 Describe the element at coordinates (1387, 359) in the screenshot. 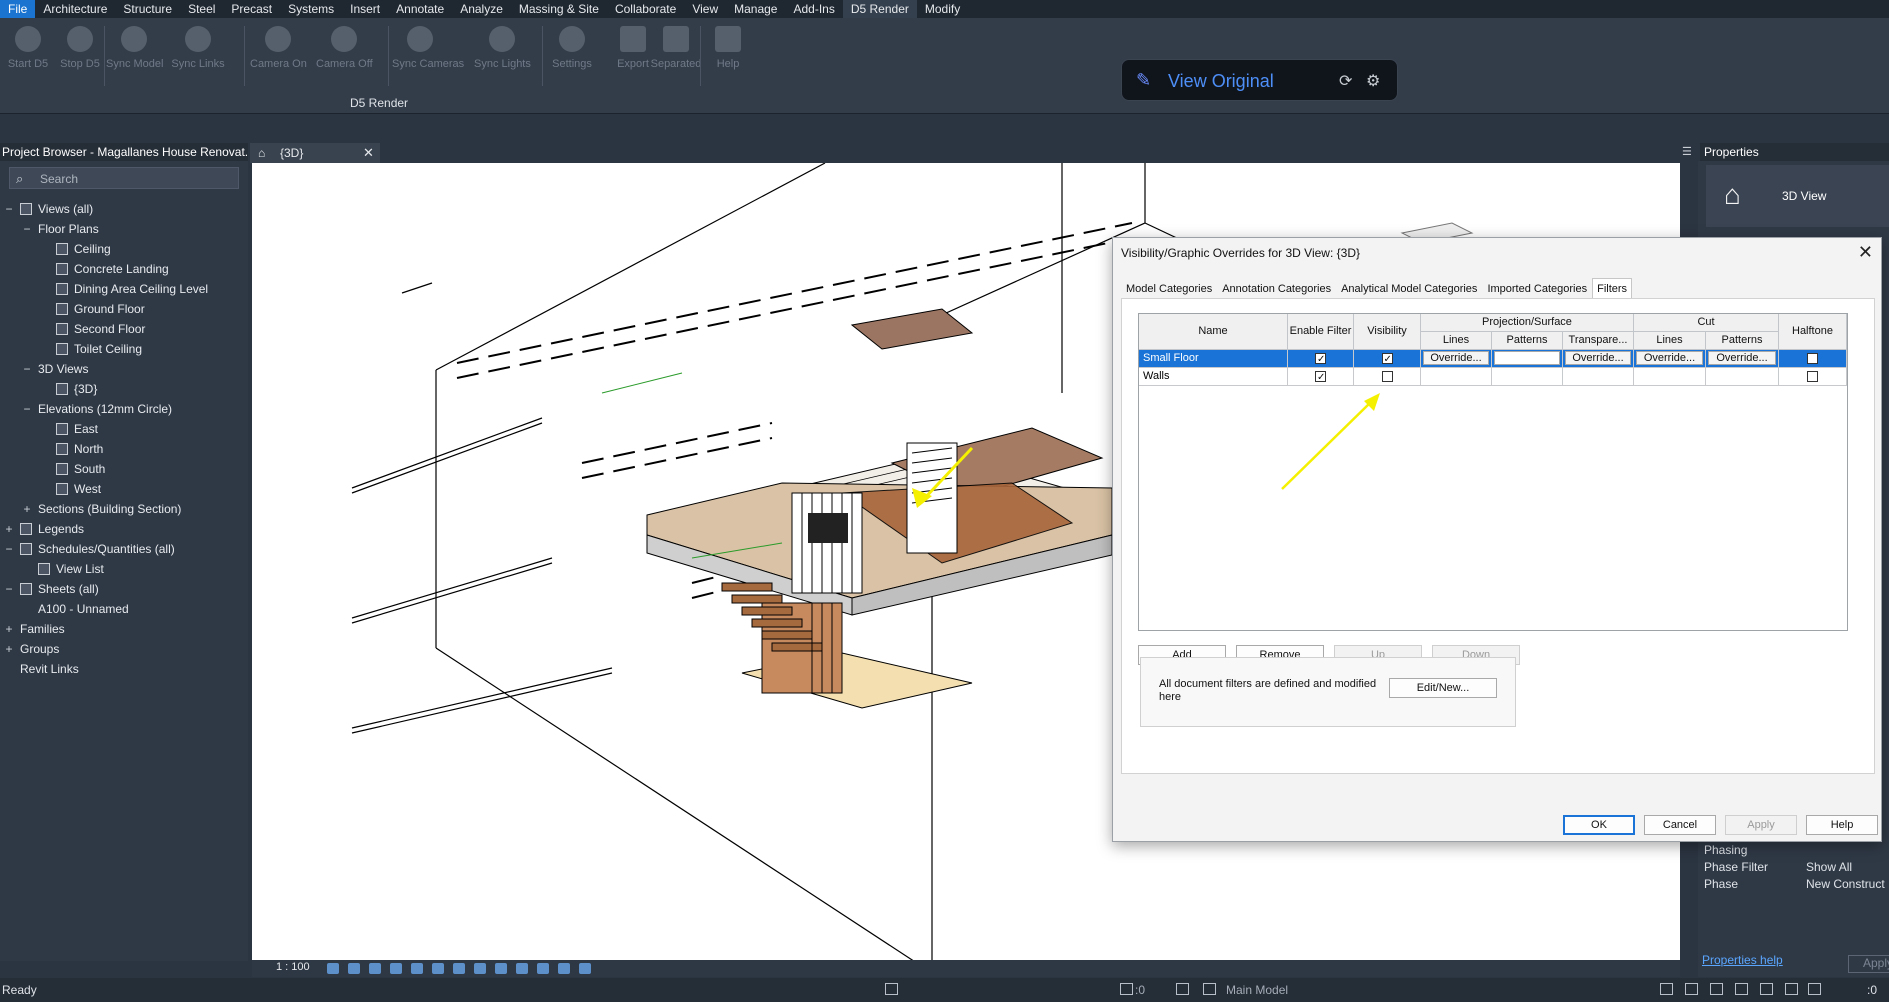

I see `visibility-checkbox` at that location.